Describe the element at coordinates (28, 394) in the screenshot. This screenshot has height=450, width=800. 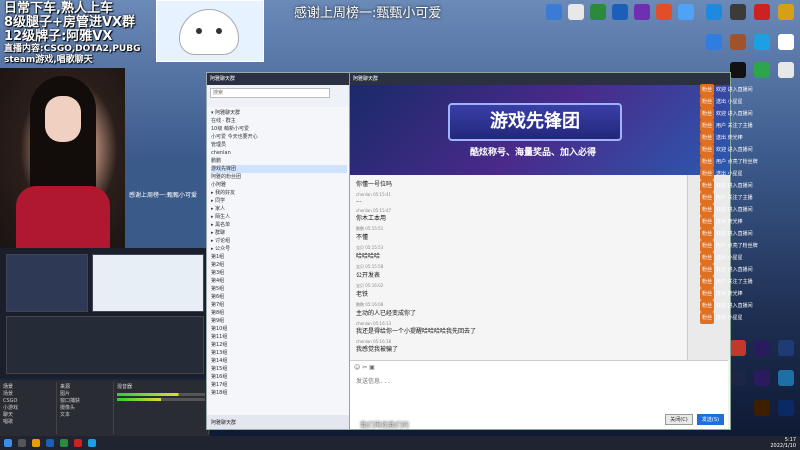
I see `scene-item: 场景` at that location.